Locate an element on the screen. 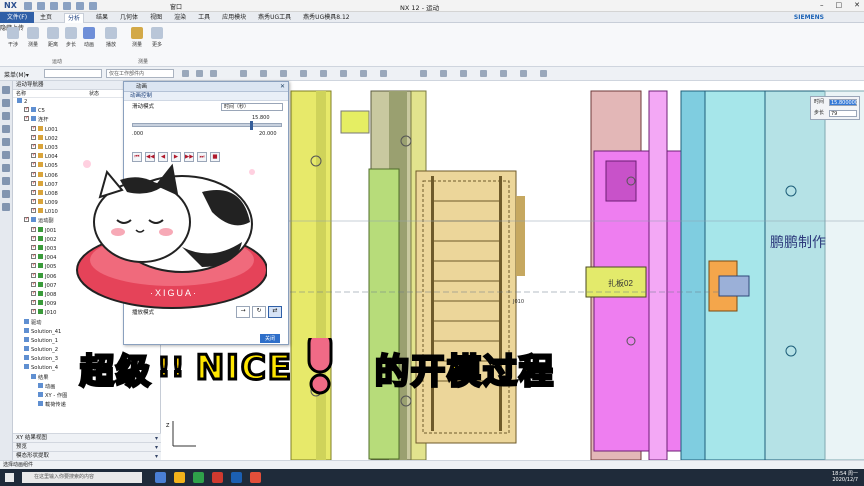 This screenshot has height=486, width=864. paste-icon is located at coordinates (93, 6).